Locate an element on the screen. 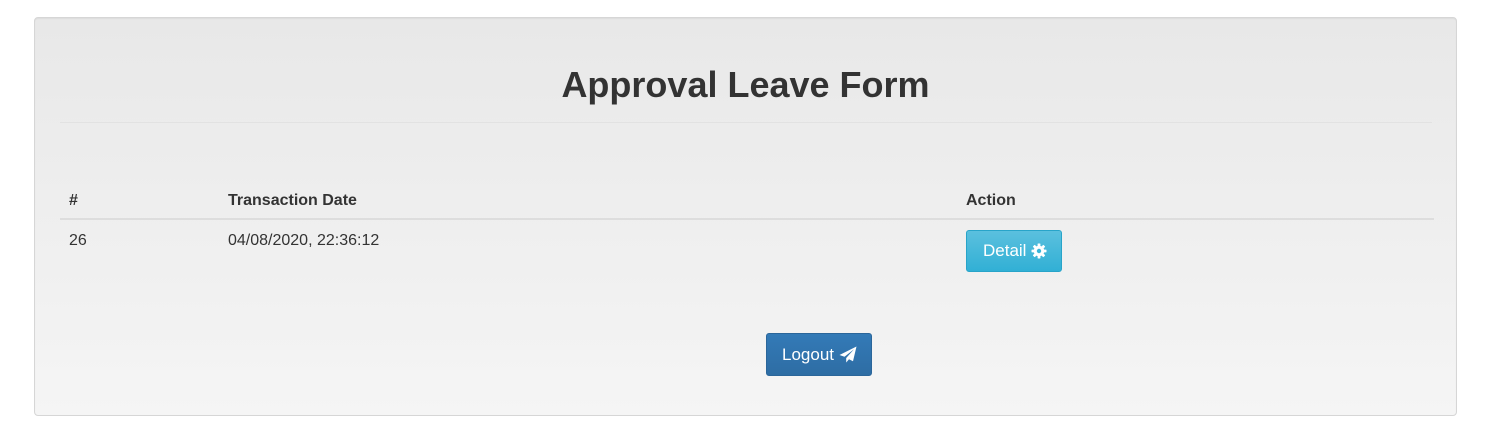 The height and width of the screenshot is (435, 1485). cell-transaction-date: 04/08/2020, 22:36:12 is located at coordinates (304, 240).